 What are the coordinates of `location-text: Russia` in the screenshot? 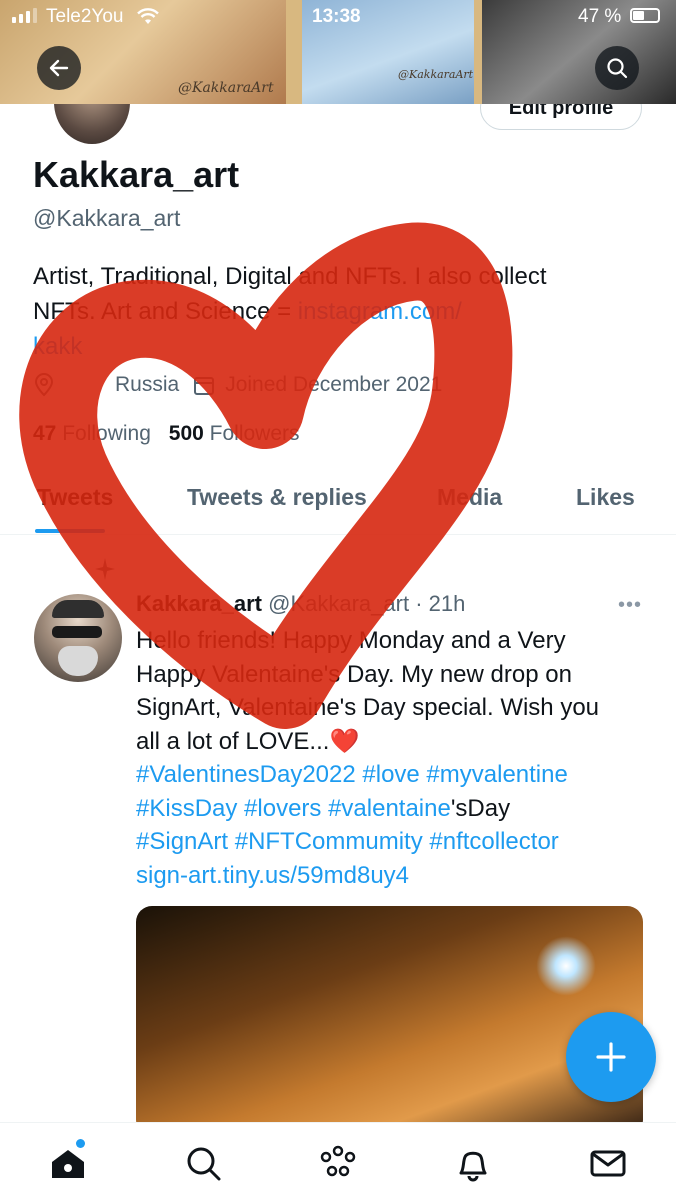 It's located at (147, 384).